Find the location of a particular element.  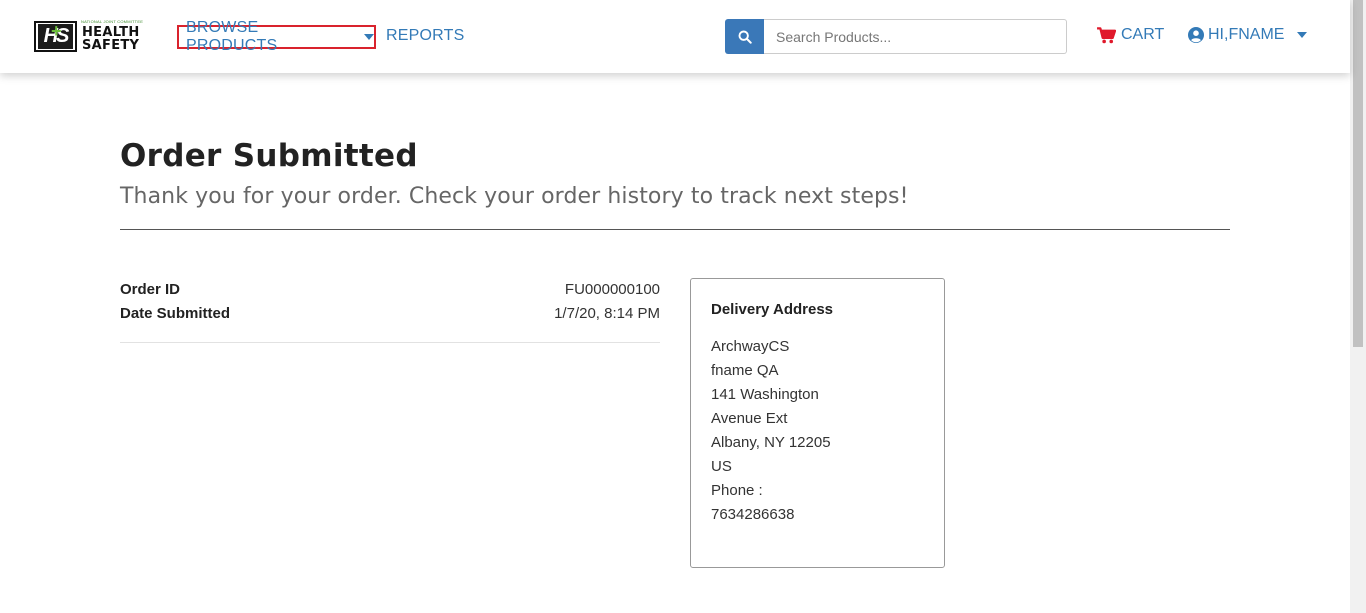

logo-mark: HS + is located at coordinates (55, 36).